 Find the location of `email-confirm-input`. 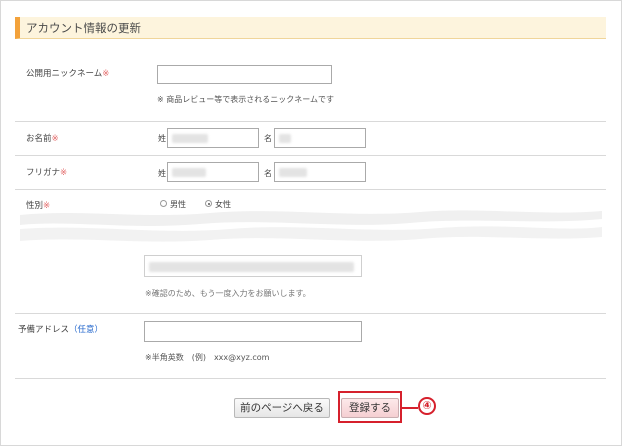

email-confirm-input is located at coordinates (253, 266).